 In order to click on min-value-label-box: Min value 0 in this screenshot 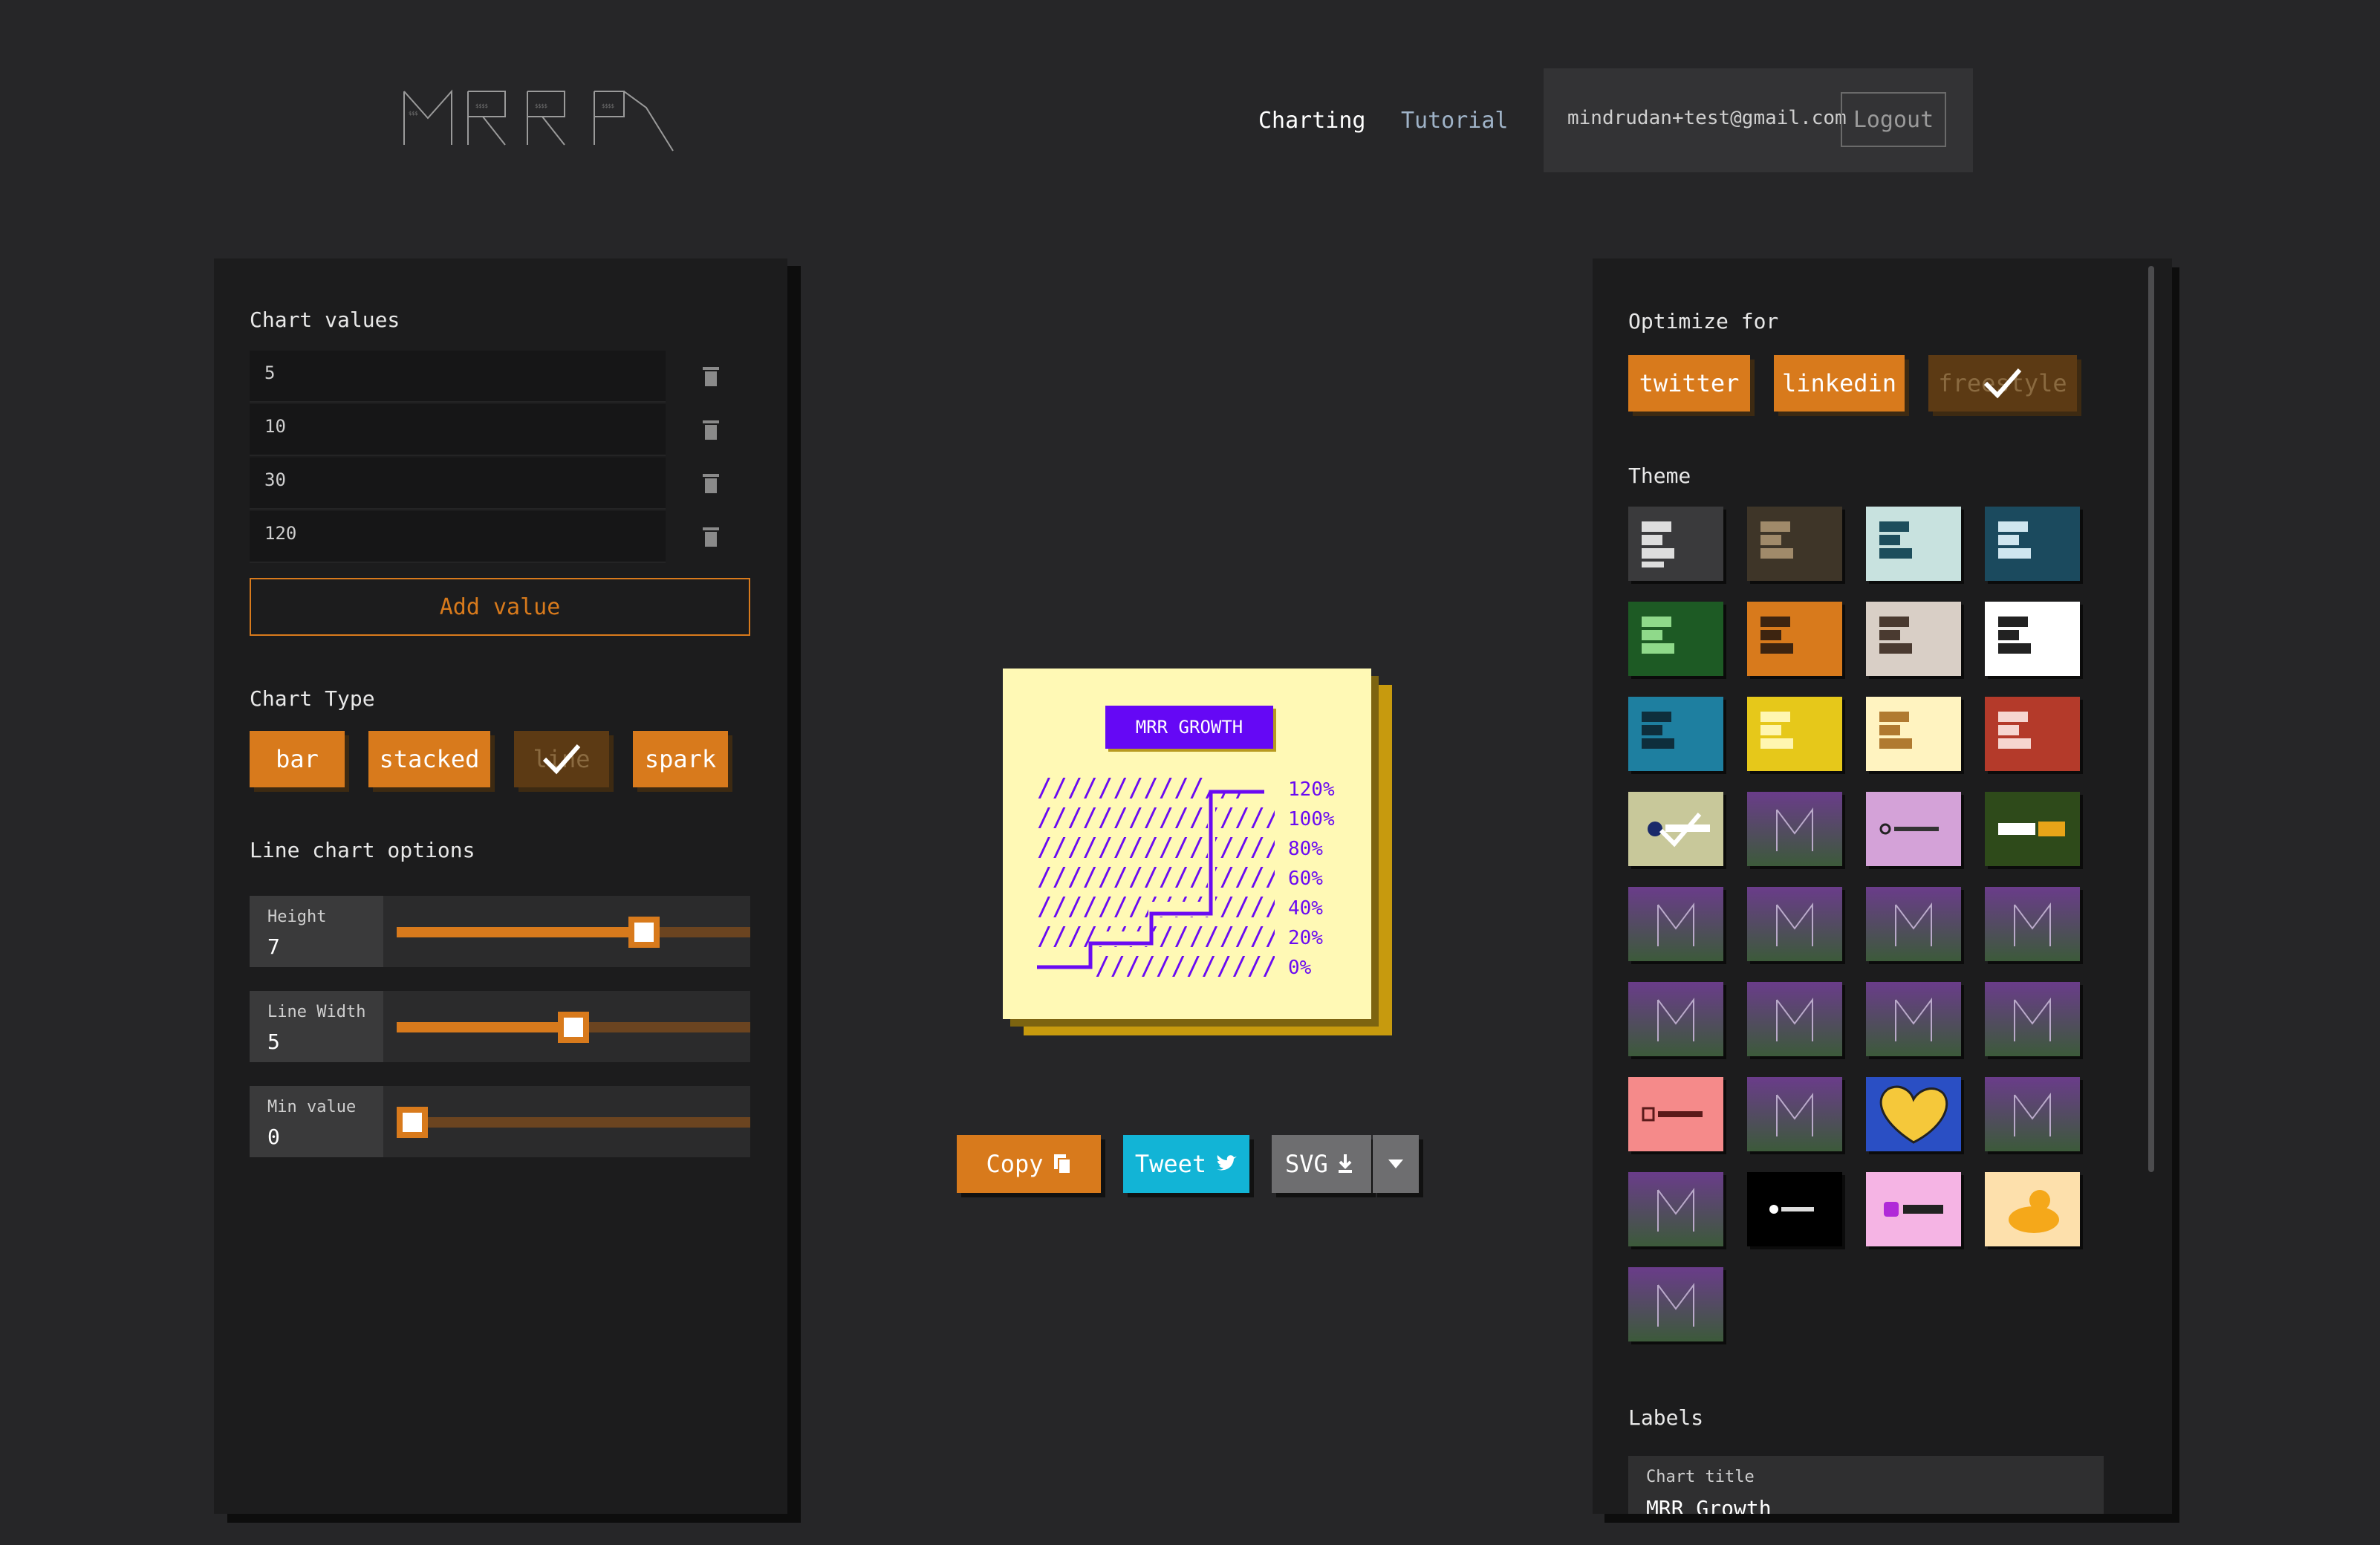, I will do `click(317, 1121)`.